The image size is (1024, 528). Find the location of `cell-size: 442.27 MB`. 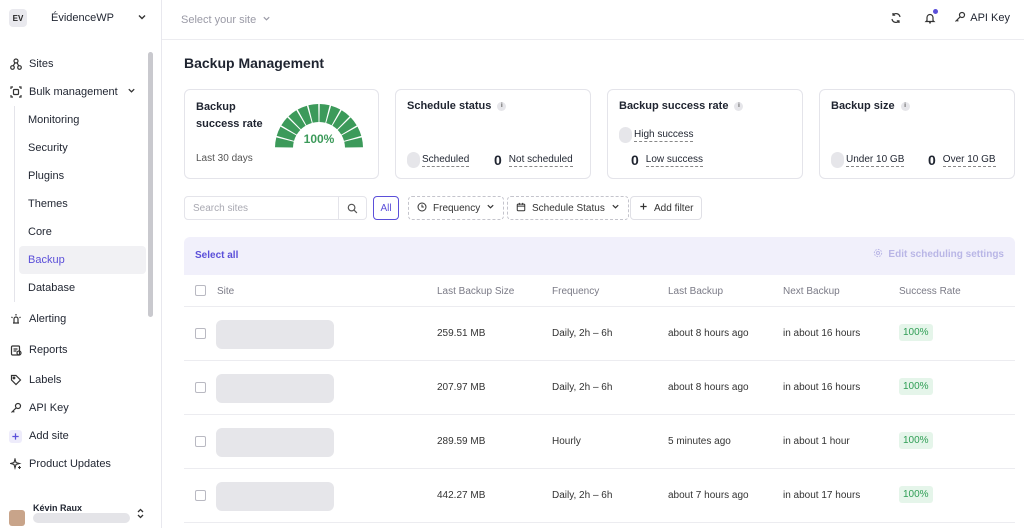

cell-size: 442.27 MB is located at coordinates (461, 495).